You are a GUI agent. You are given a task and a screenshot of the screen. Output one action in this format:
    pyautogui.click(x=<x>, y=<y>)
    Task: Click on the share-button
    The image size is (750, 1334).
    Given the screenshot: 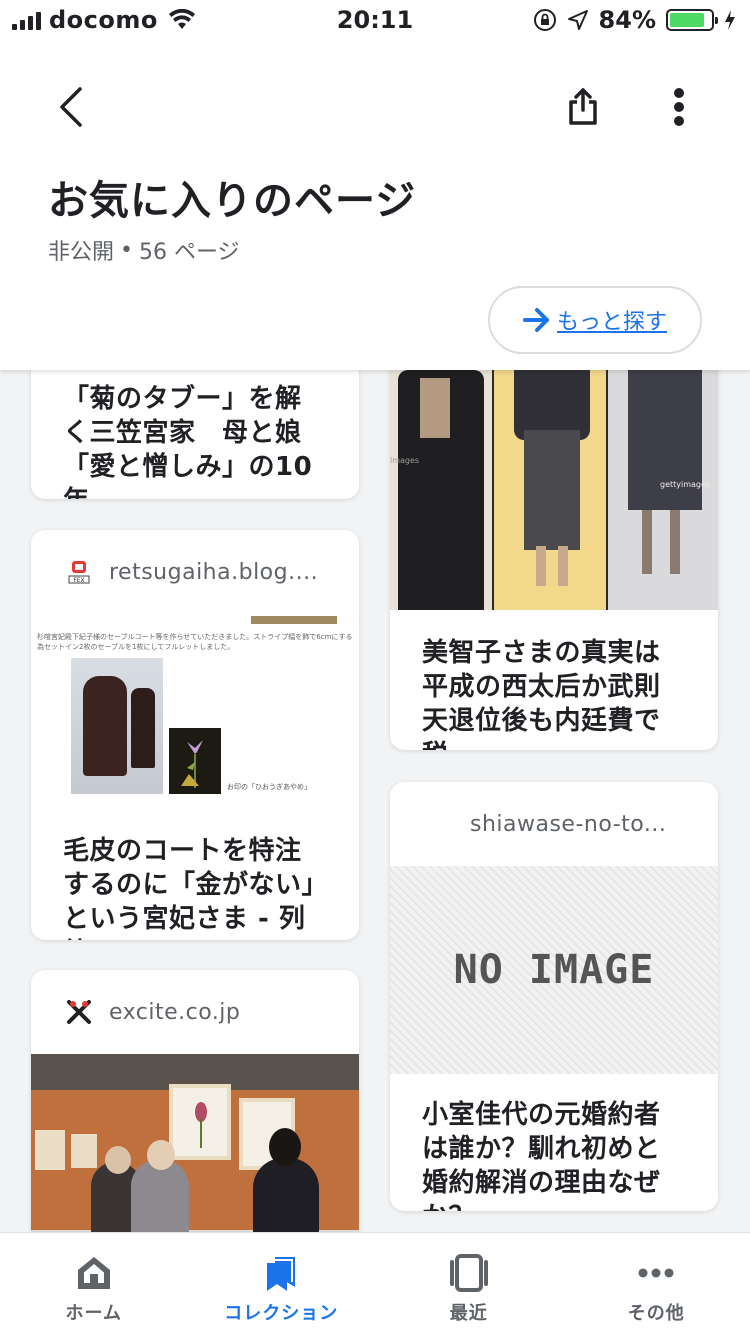 What is the action you would take?
    pyautogui.click(x=583, y=107)
    